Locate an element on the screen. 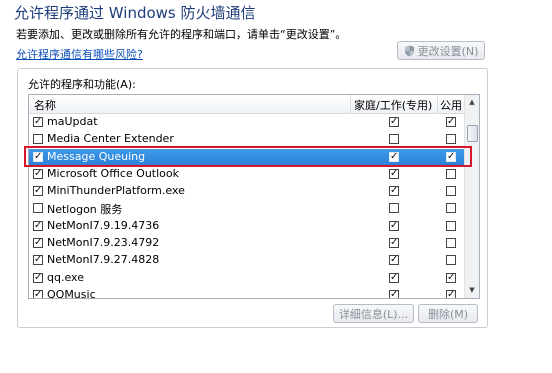 The width and height of the screenshot is (552, 373). shield-icon is located at coordinates (409, 51).